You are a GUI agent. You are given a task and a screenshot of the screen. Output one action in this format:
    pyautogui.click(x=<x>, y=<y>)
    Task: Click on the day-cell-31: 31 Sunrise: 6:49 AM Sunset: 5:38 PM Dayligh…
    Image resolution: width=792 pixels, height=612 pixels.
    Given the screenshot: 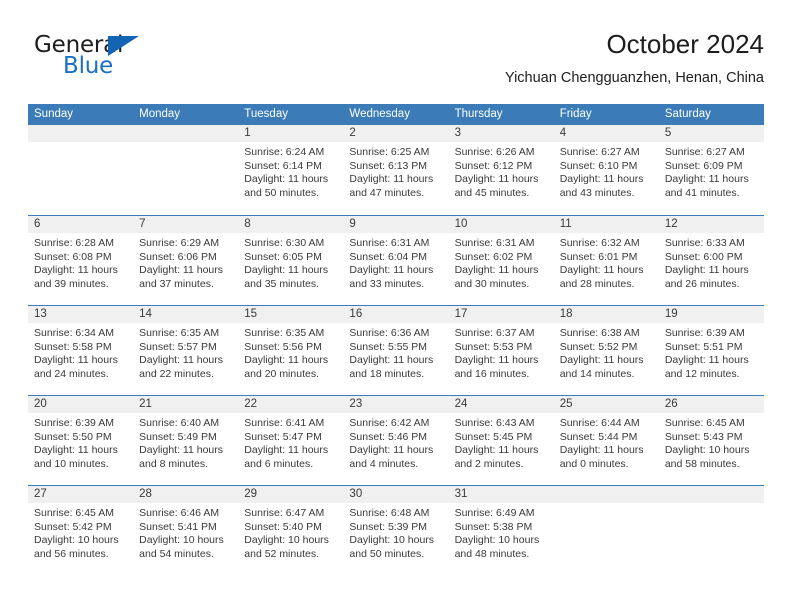 What is the action you would take?
    pyautogui.click(x=501, y=531)
    